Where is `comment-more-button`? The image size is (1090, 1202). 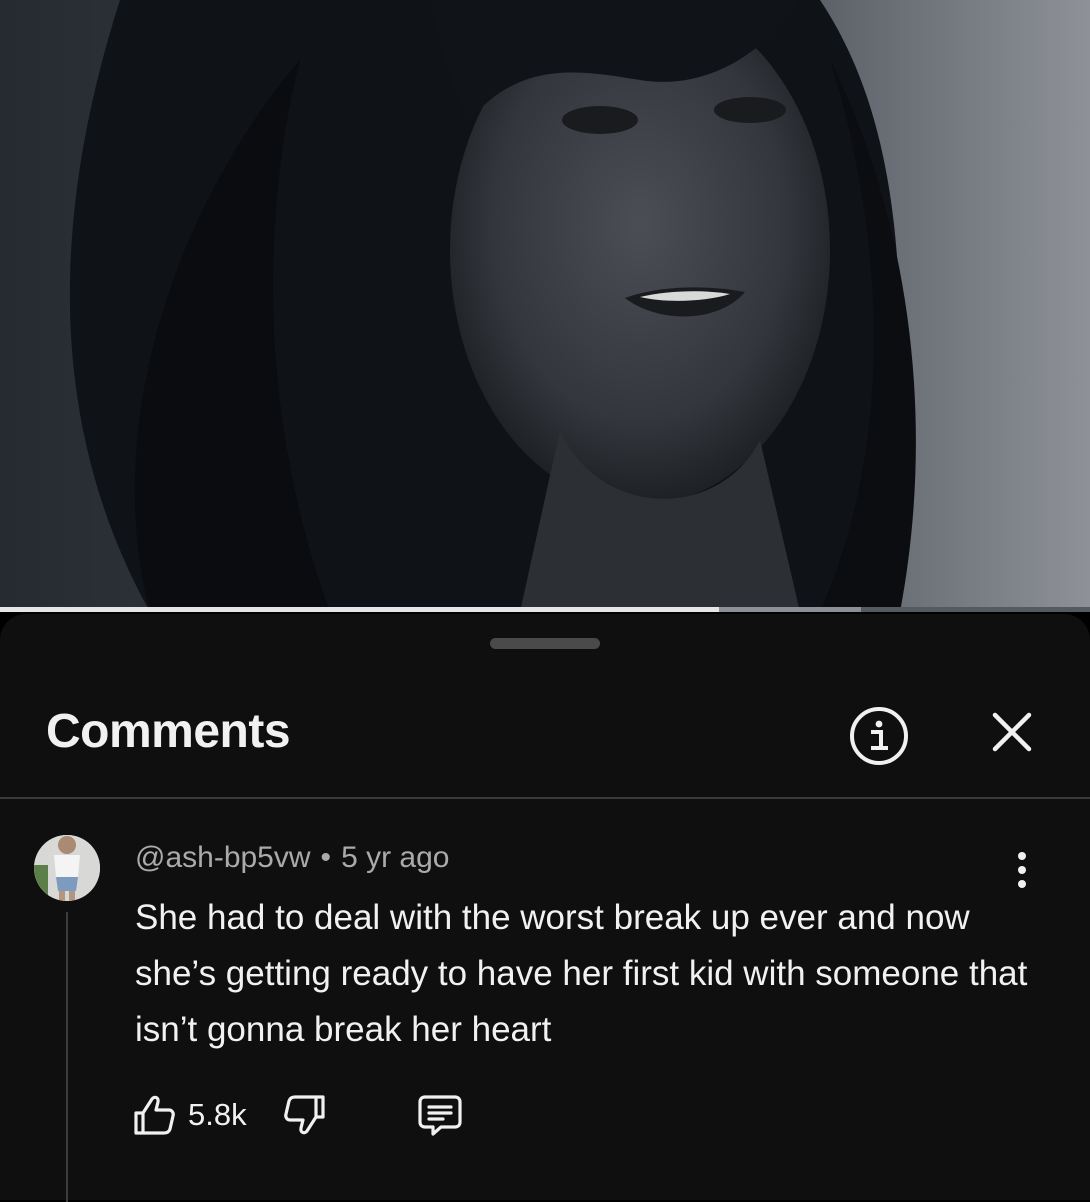
comment-more-button is located at coordinates (1022, 870).